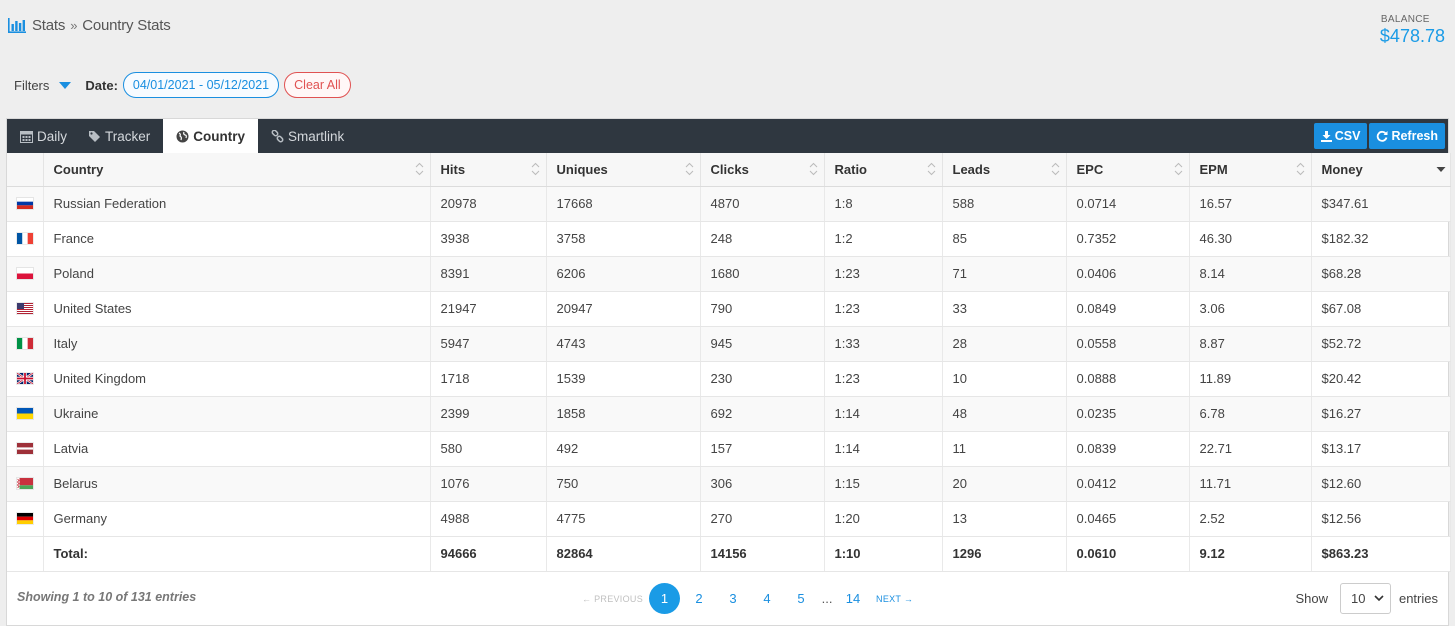  I want to click on flag-gb-icon, so click(25, 378).